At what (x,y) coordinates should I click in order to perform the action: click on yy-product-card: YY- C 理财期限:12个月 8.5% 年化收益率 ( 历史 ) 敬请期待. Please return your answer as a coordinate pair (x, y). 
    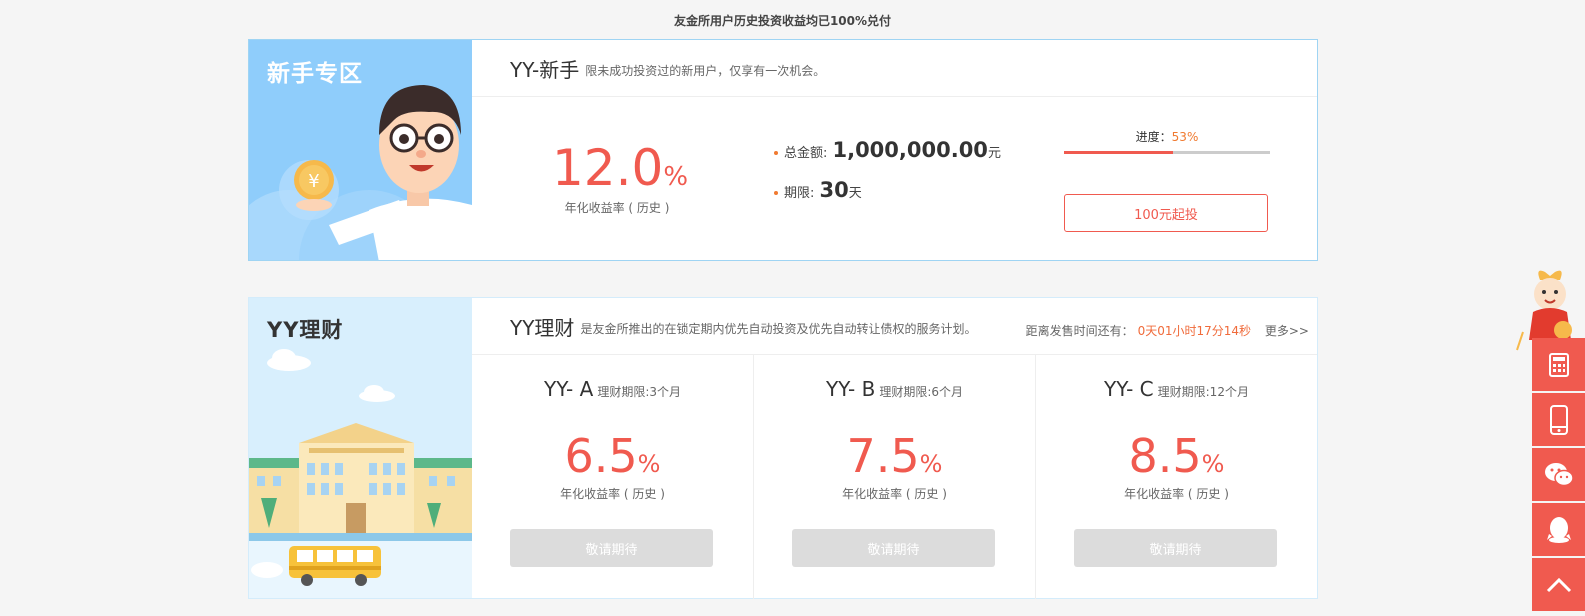
    Looking at the image, I should click on (1176, 477).